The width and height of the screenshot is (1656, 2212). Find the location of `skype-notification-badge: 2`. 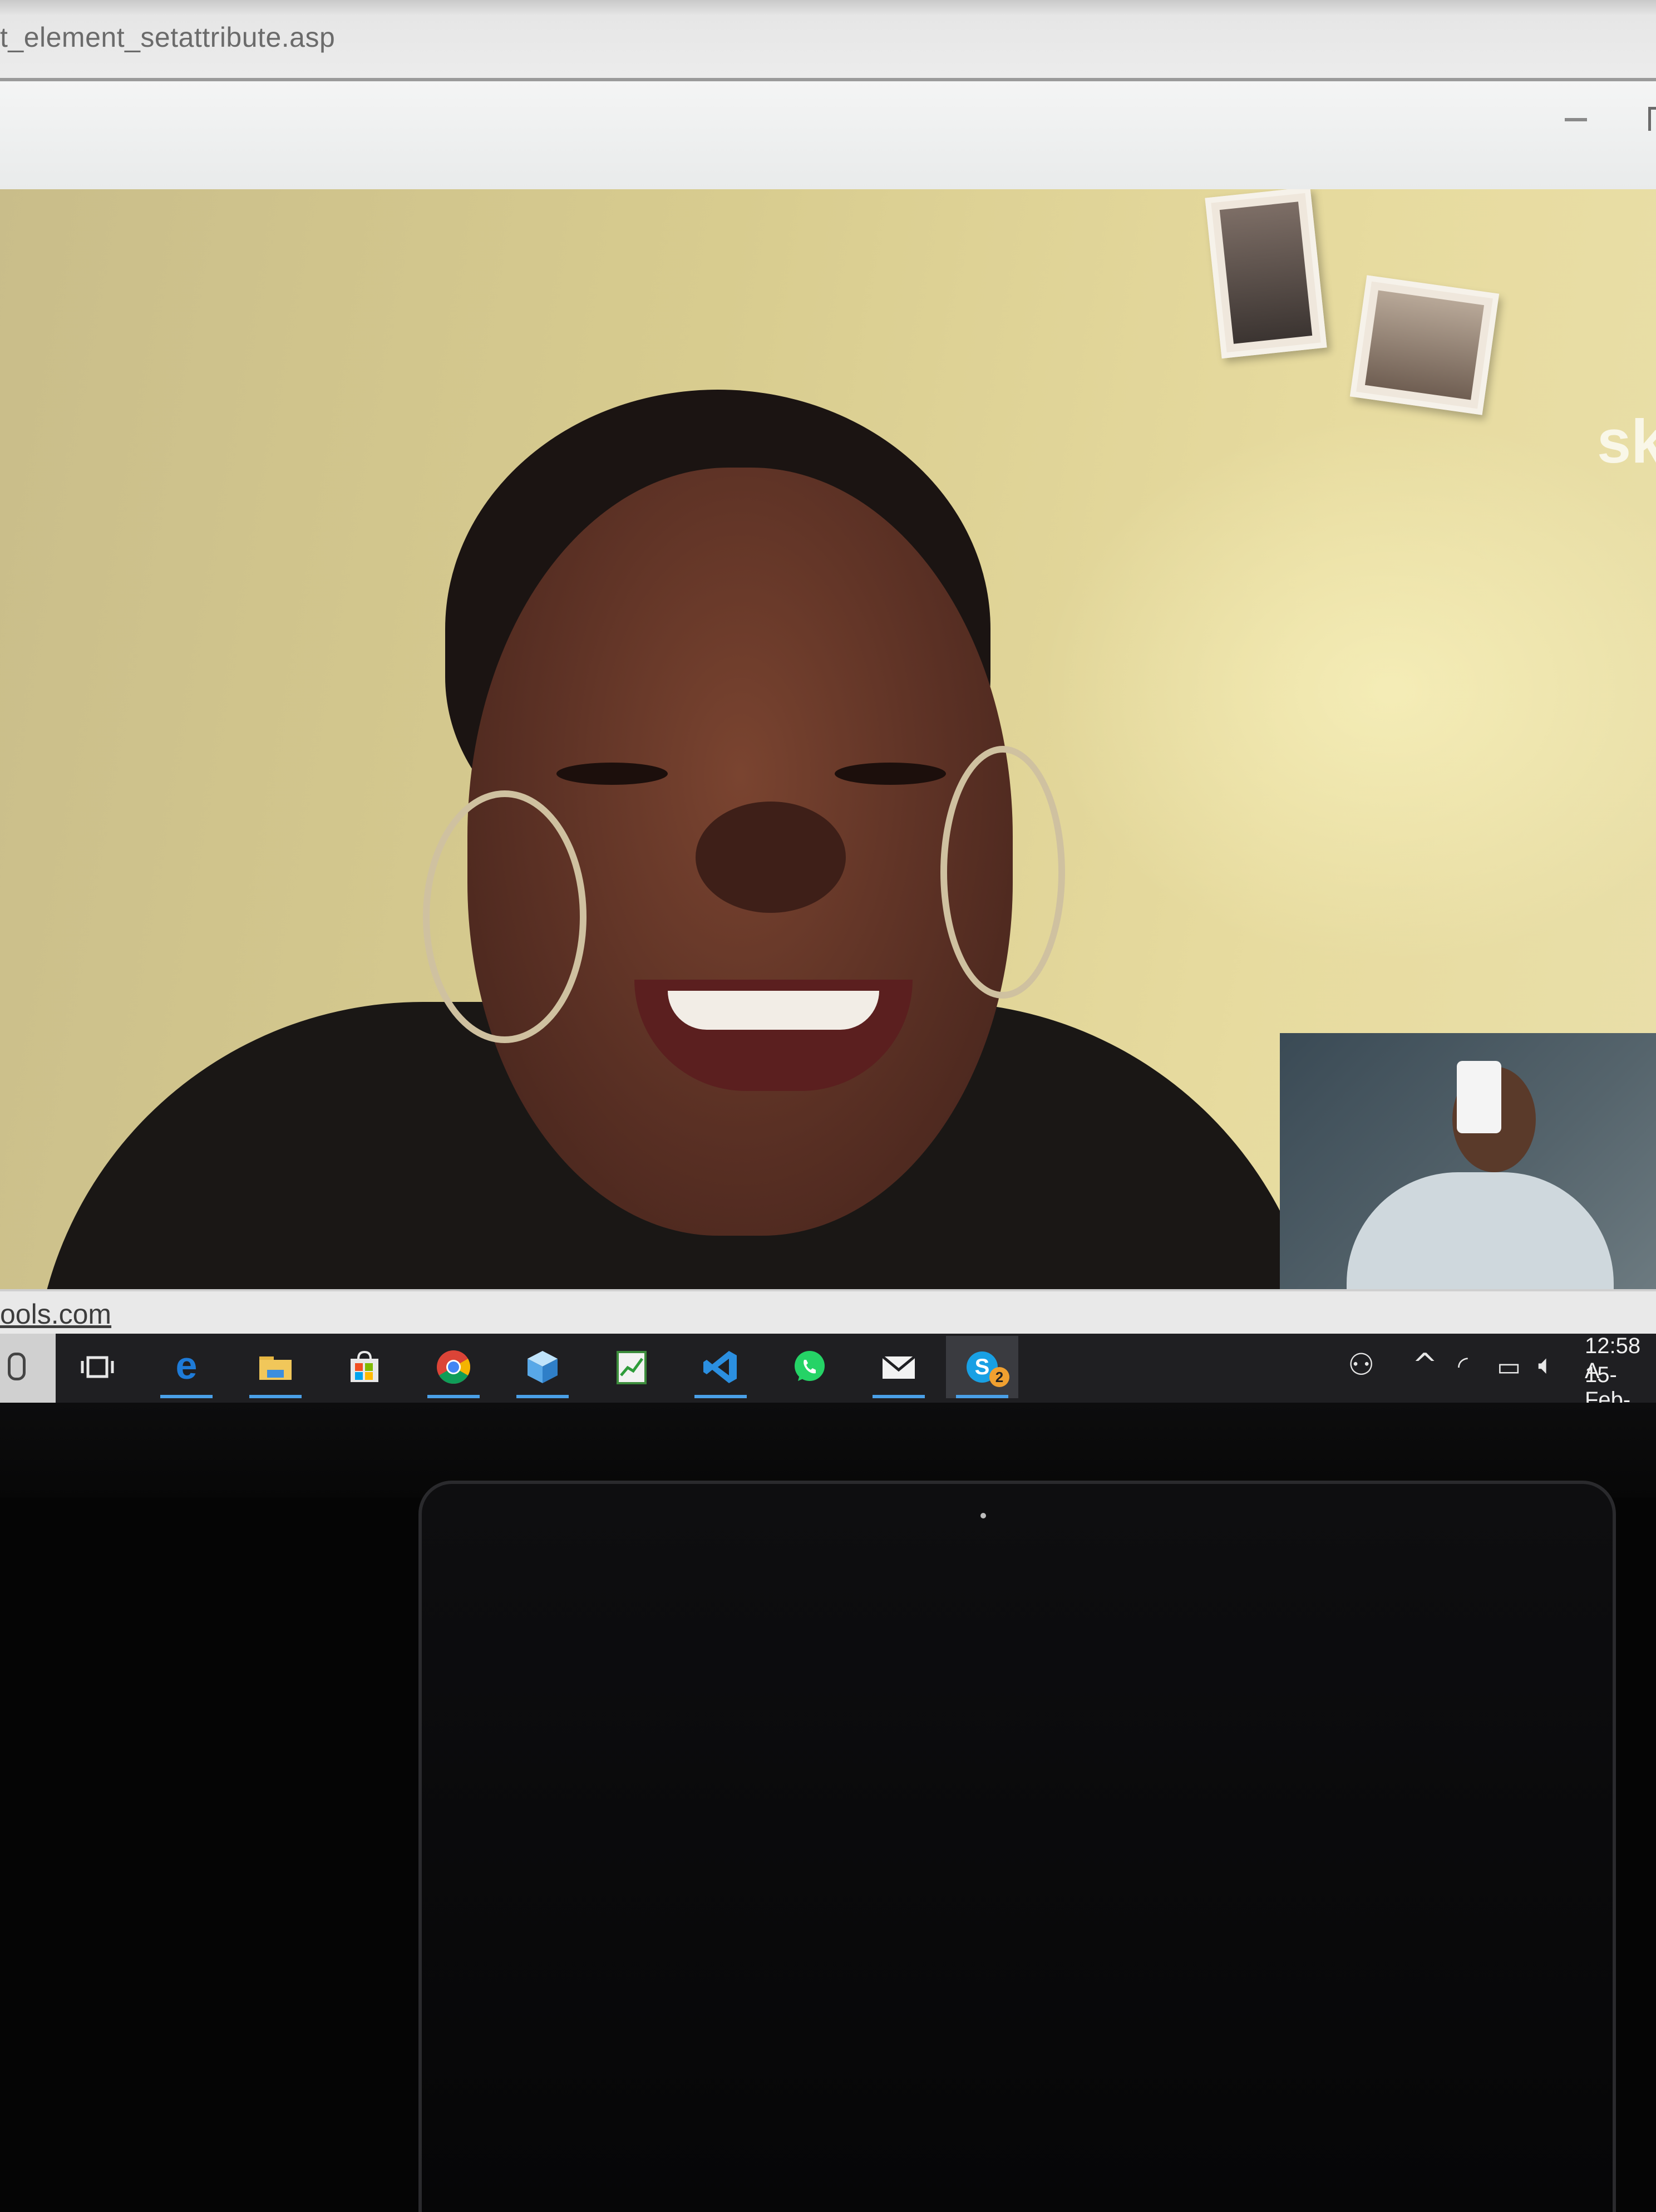

skype-notification-badge: 2 is located at coordinates (999, 1377).